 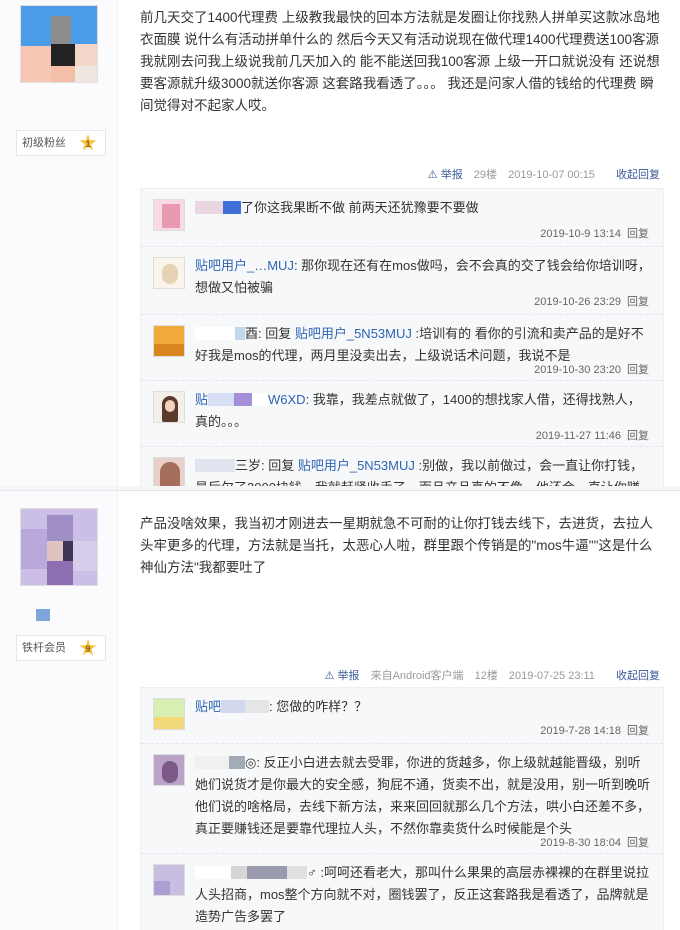 I want to click on reply-text: 了你这我果断不做 前两天还犹豫要不要做, so click(x=423, y=208).